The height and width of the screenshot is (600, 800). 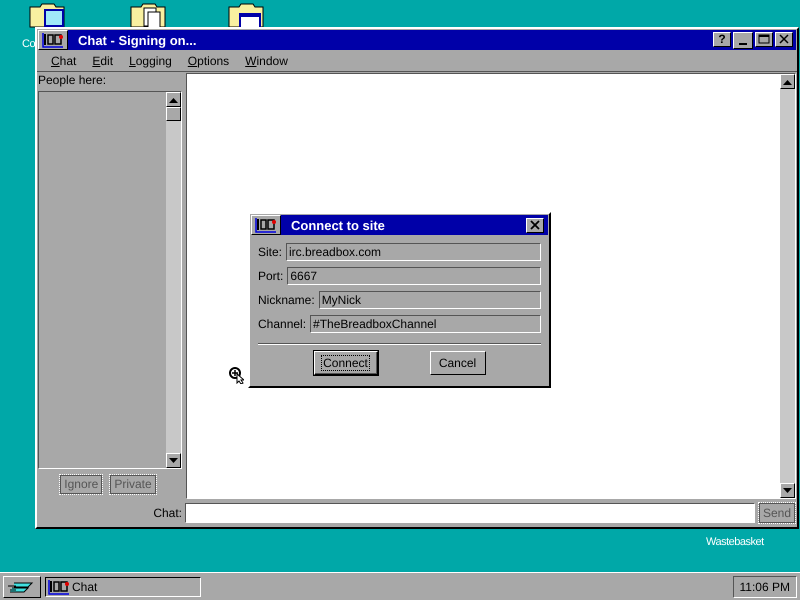 What do you see at coordinates (429, 300) in the screenshot?
I see `text-field: MyNick` at bounding box center [429, 300].